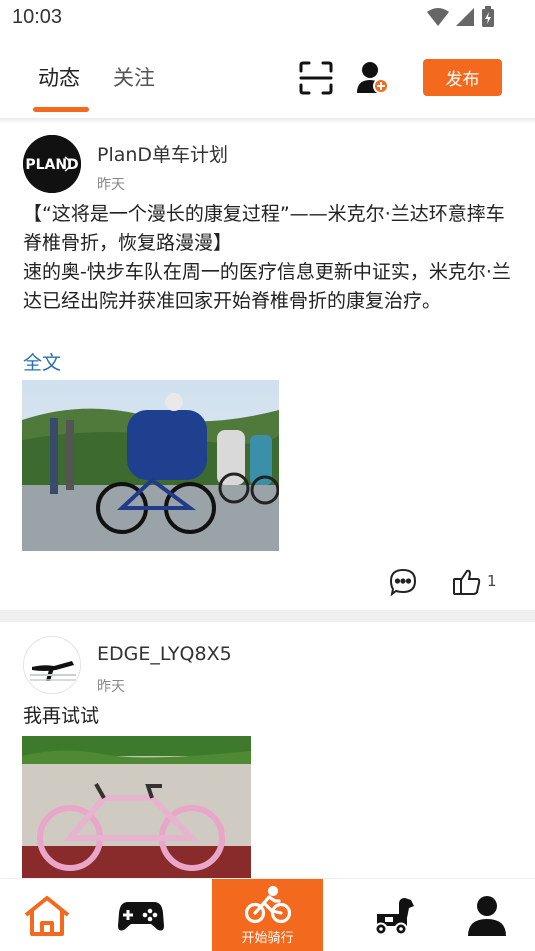 The width and height of the screenshot is (535, 951). Describe the element at coordinates (61, 109) in the screenshot. I see `active-tab-indicator` at that location.